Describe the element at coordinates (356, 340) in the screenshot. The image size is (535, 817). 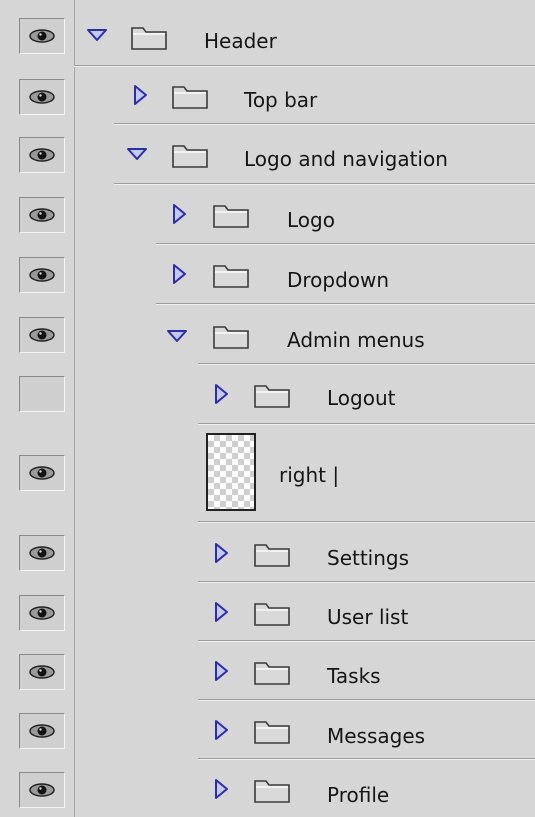
I see `layer-name: Admin menus` at that location.